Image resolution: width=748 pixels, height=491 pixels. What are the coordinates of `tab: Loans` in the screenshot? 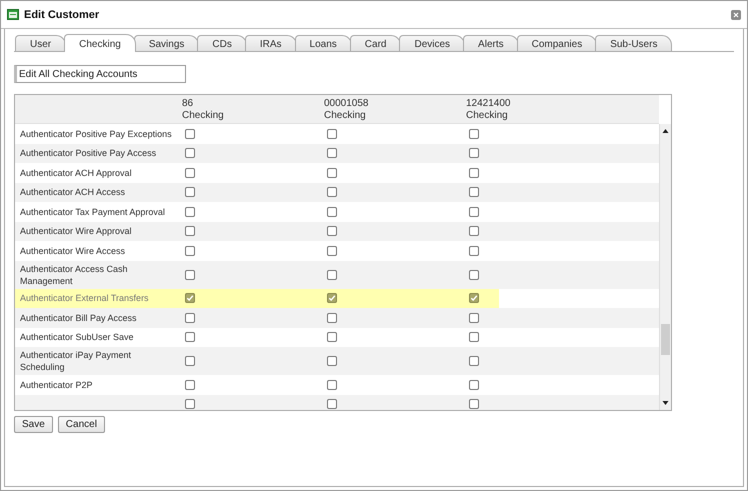 It's located at (323, 43).